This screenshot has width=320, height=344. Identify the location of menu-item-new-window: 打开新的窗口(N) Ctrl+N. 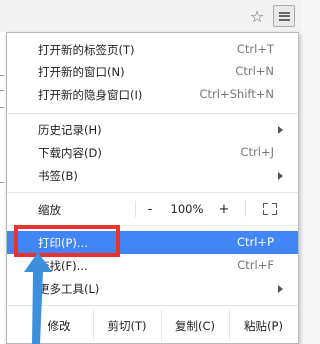
(152, 71).